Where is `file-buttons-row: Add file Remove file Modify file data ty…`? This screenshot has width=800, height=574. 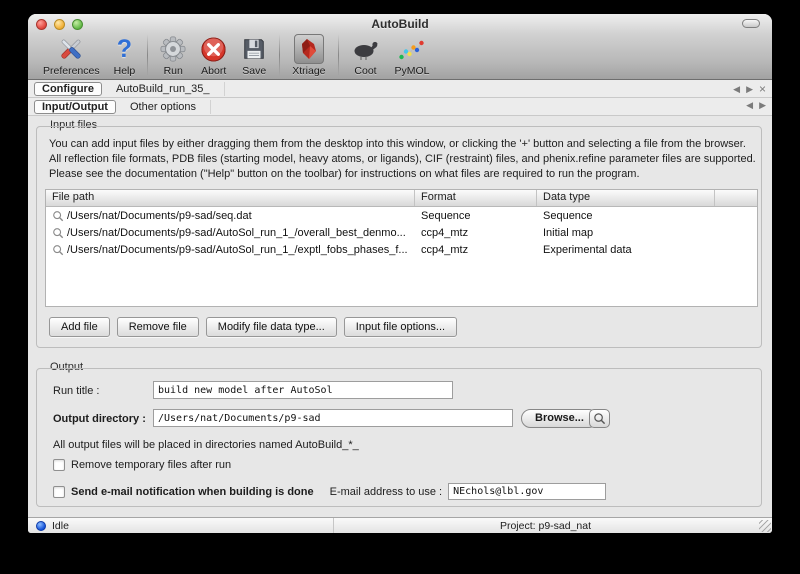 file-buttons-row: Add file Remove file Modify file data ty… is located at coordinates (253, 327).